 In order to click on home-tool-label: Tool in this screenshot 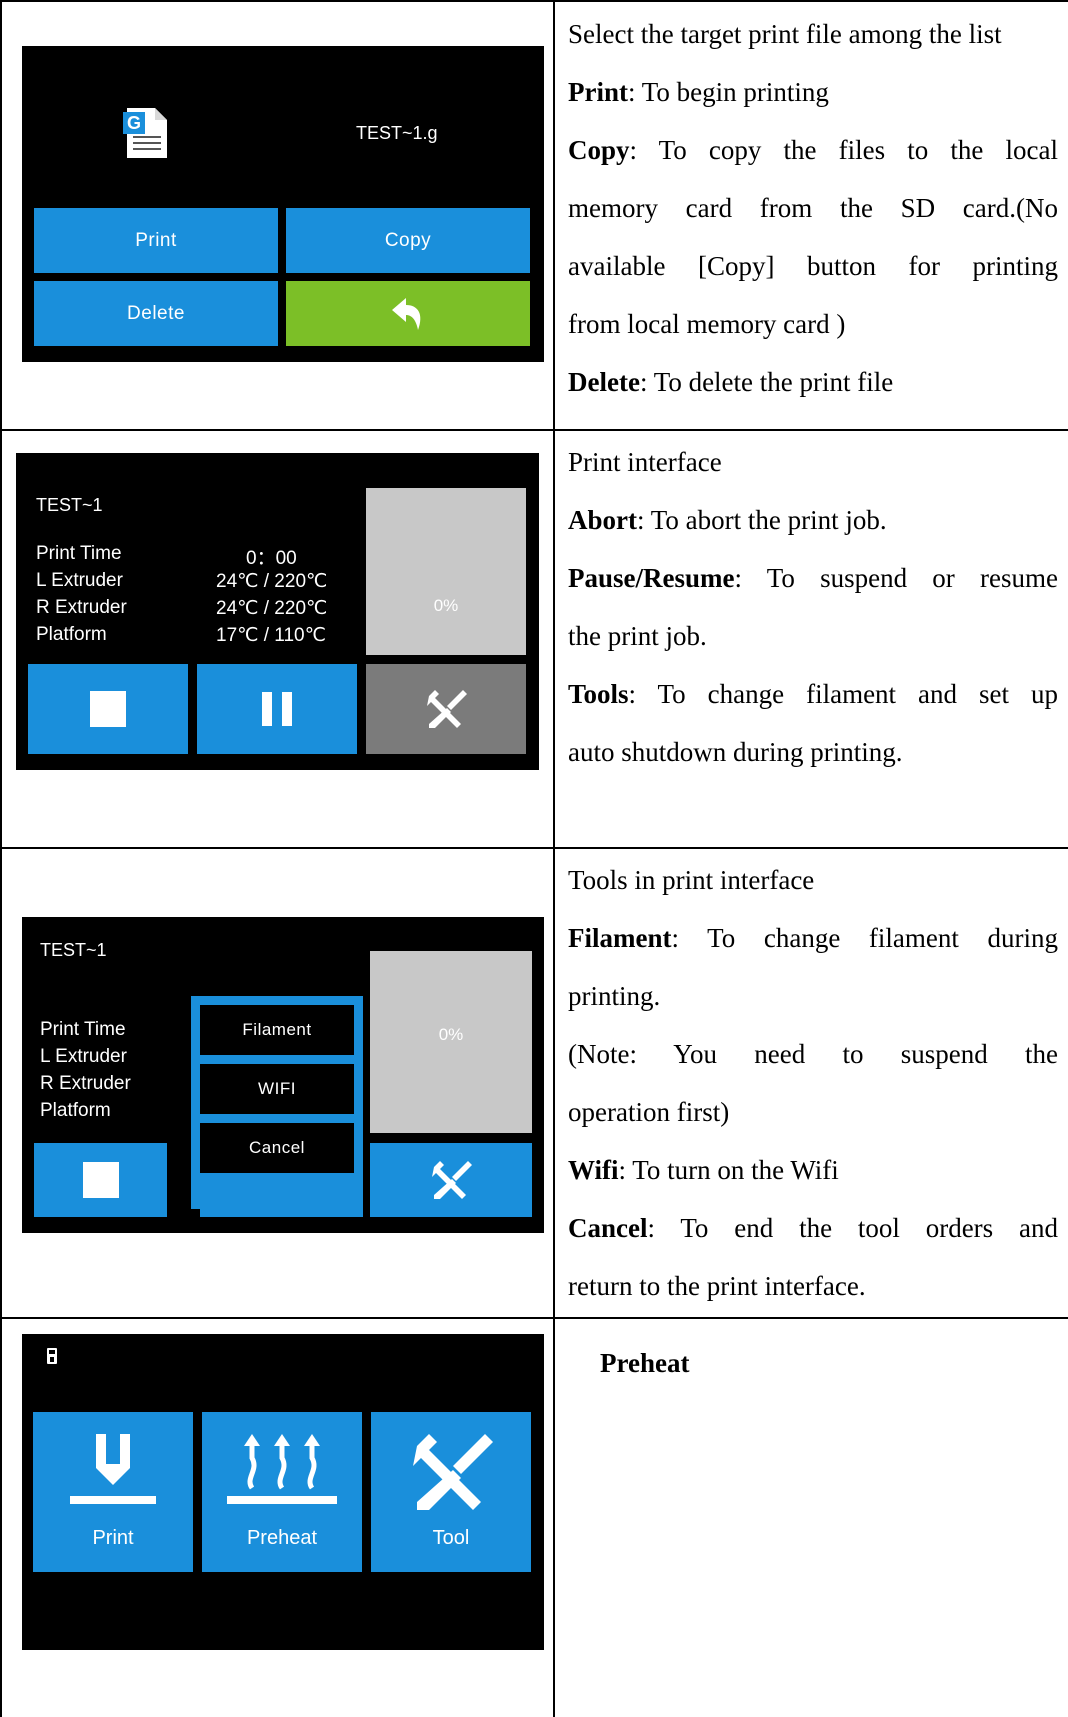, I will do `click(451, 1538)`.